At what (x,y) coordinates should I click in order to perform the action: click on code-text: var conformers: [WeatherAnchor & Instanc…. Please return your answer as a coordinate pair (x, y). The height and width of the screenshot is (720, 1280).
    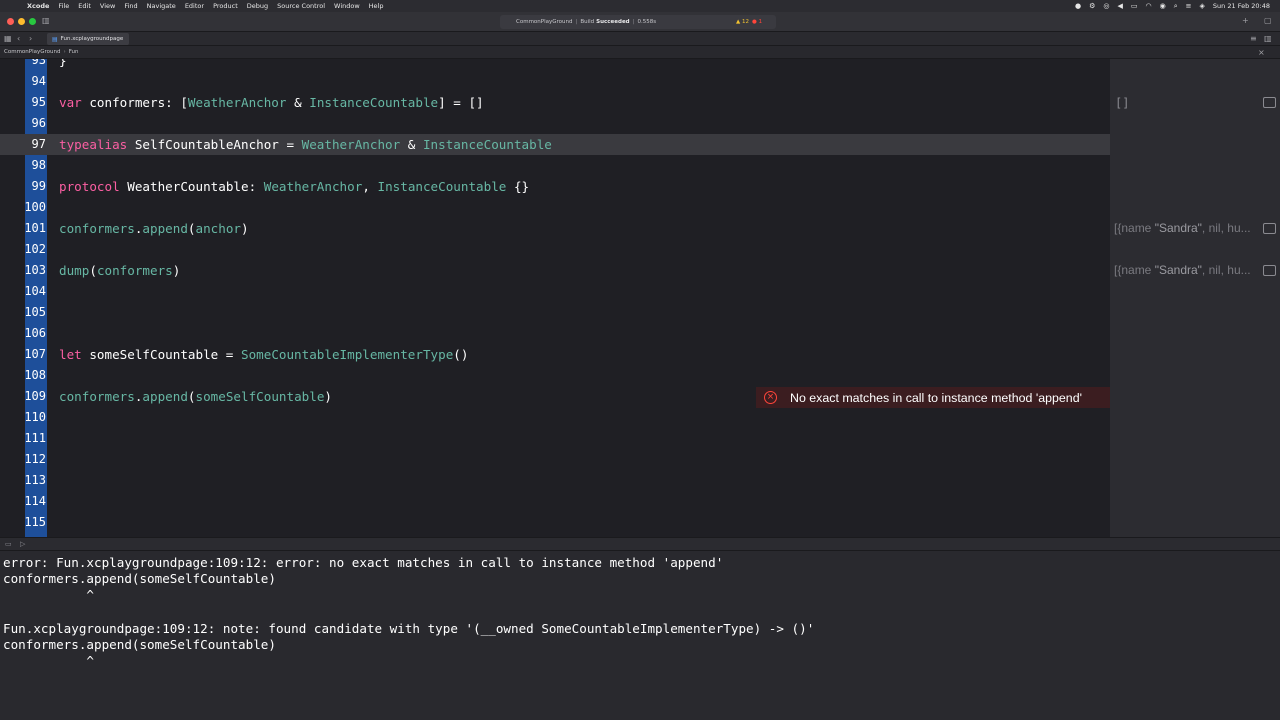
    Looking at the image, I should click on (271, 102).